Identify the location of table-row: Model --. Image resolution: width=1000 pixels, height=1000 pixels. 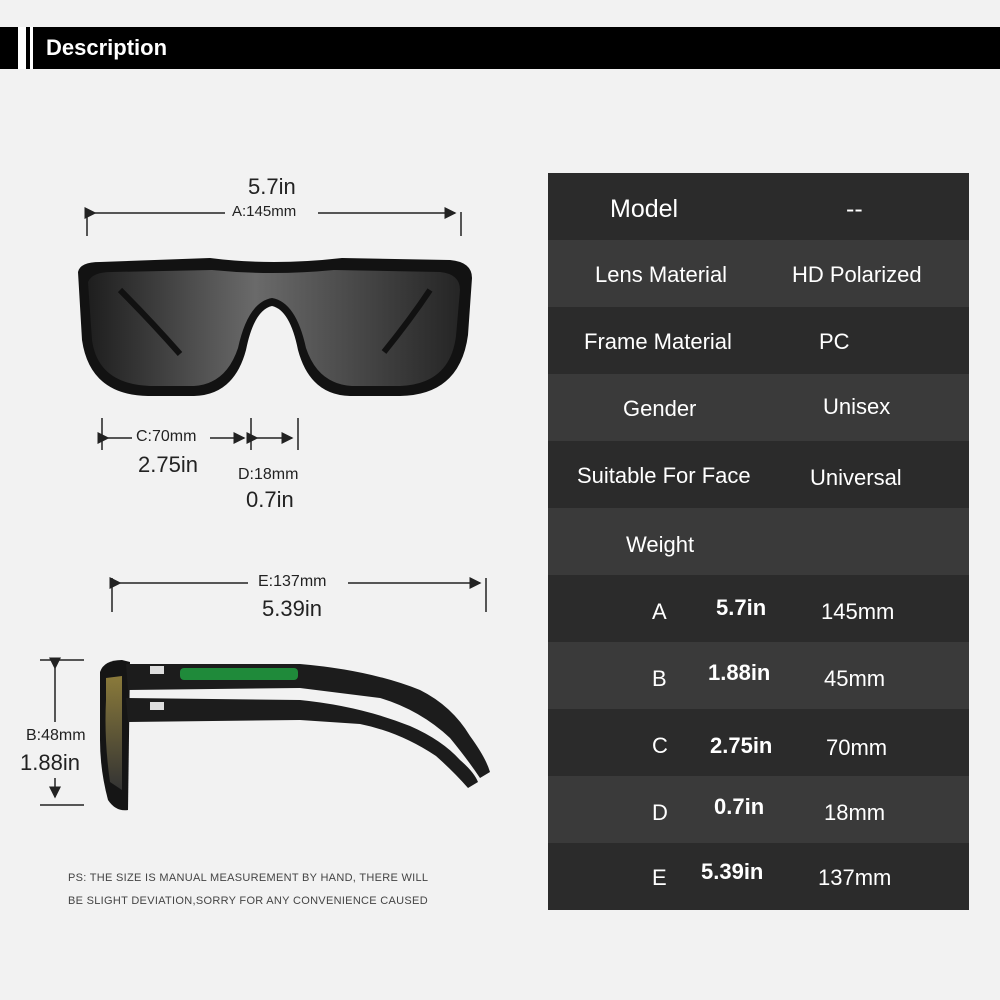
(758, 206).